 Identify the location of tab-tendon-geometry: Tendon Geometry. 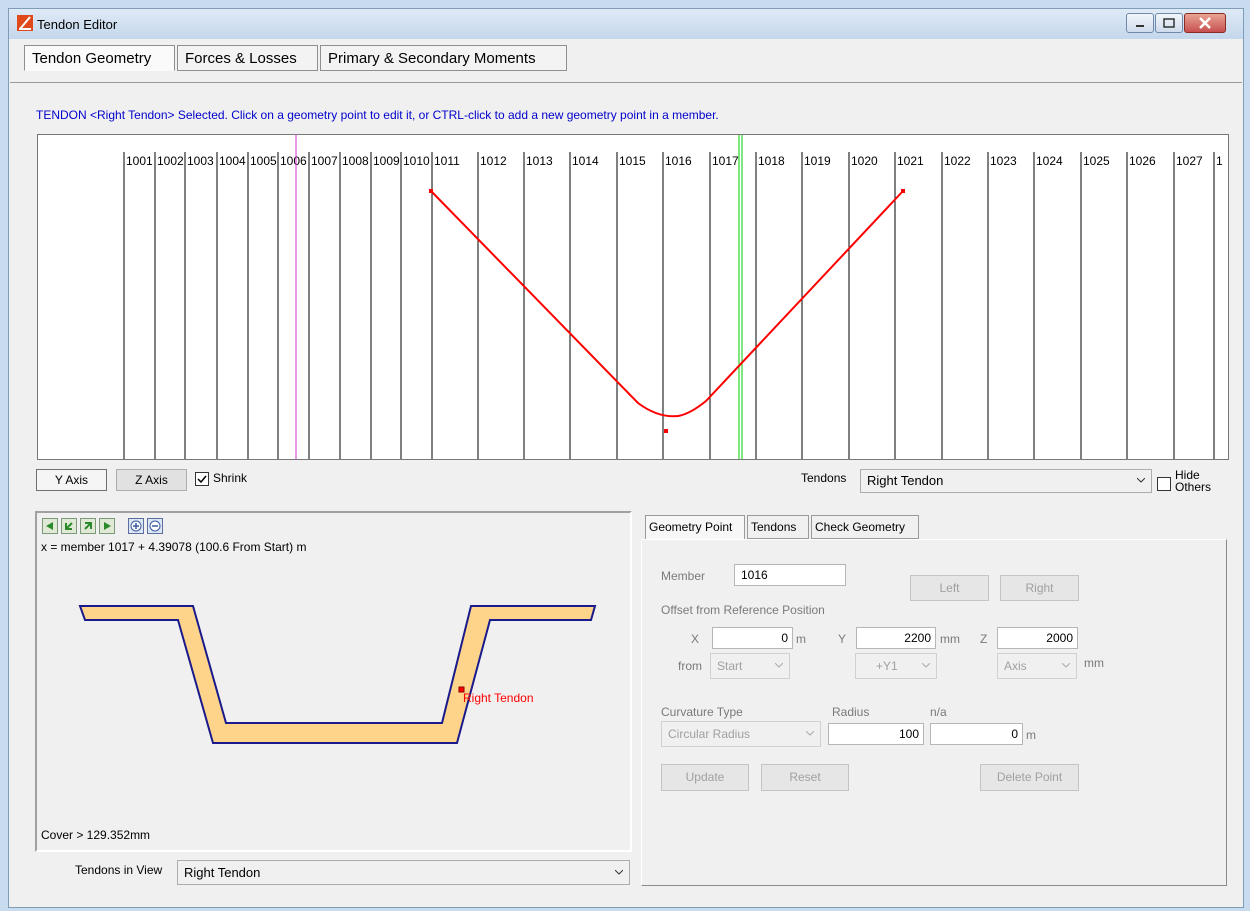
(99, 58).